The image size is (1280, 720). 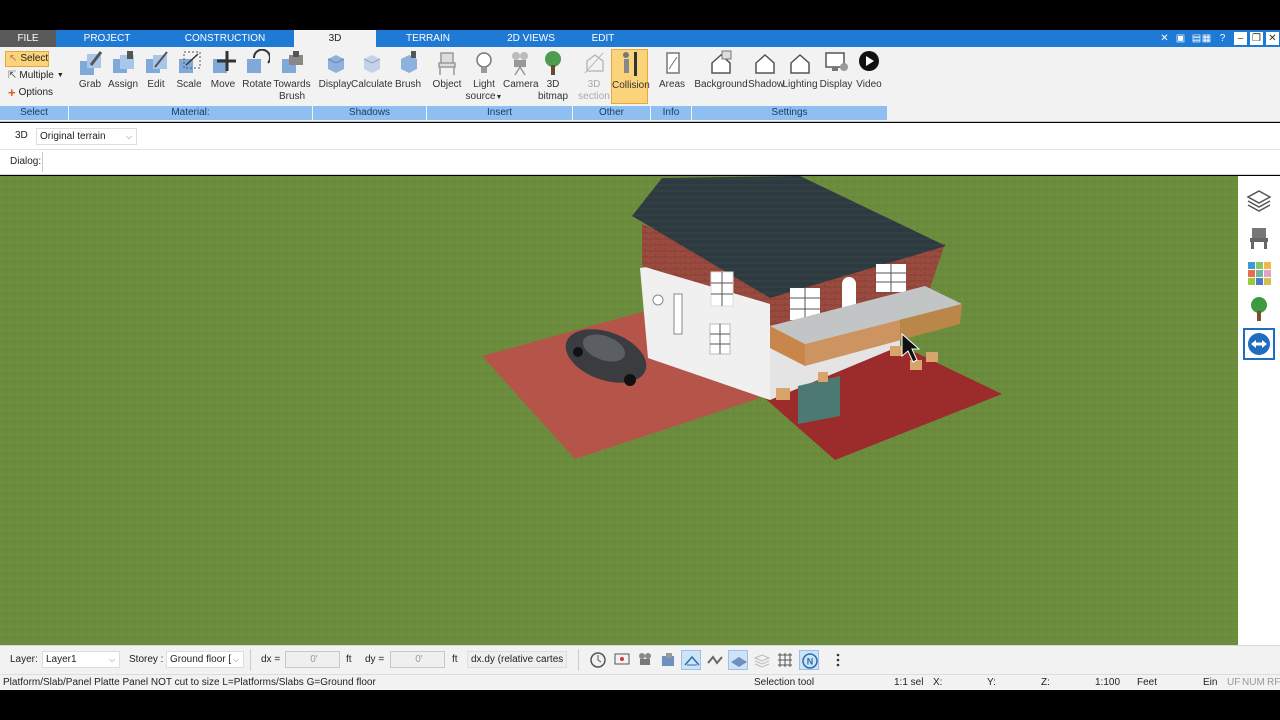 I want to click on restore-icon: ❐, so click(x=1256, y=38).